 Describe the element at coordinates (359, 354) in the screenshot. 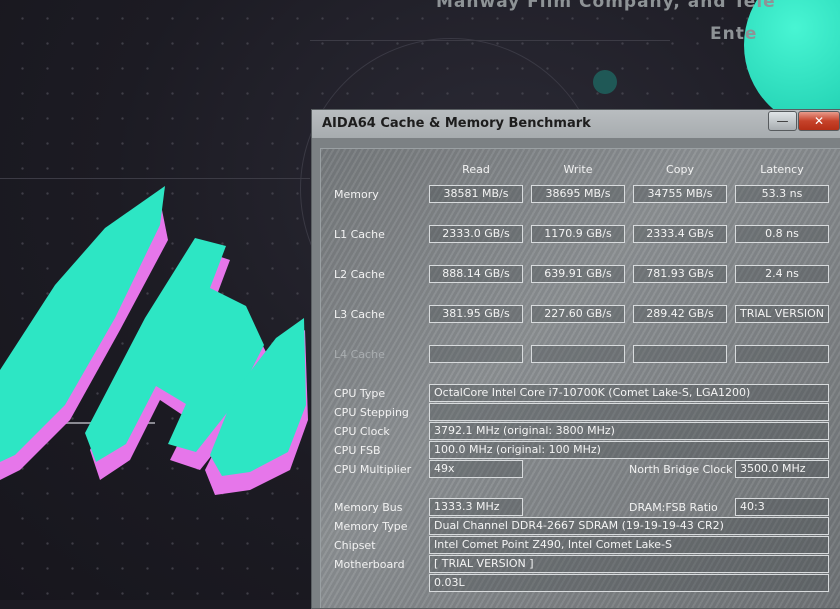

I see `row-label-l4-cache: L4 Cache` at that location.